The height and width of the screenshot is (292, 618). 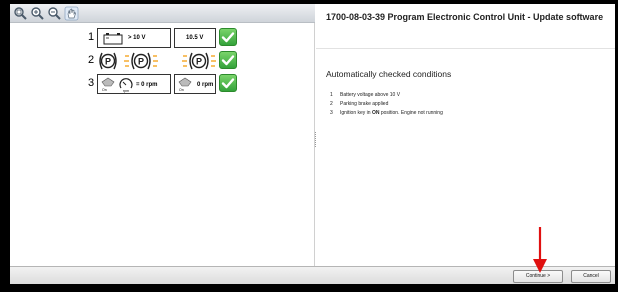 What do you see at coordinates (389, 74) in the screenshot?
I see `section-heading: Automatically checked conditions` at bounding box center [389, 74].